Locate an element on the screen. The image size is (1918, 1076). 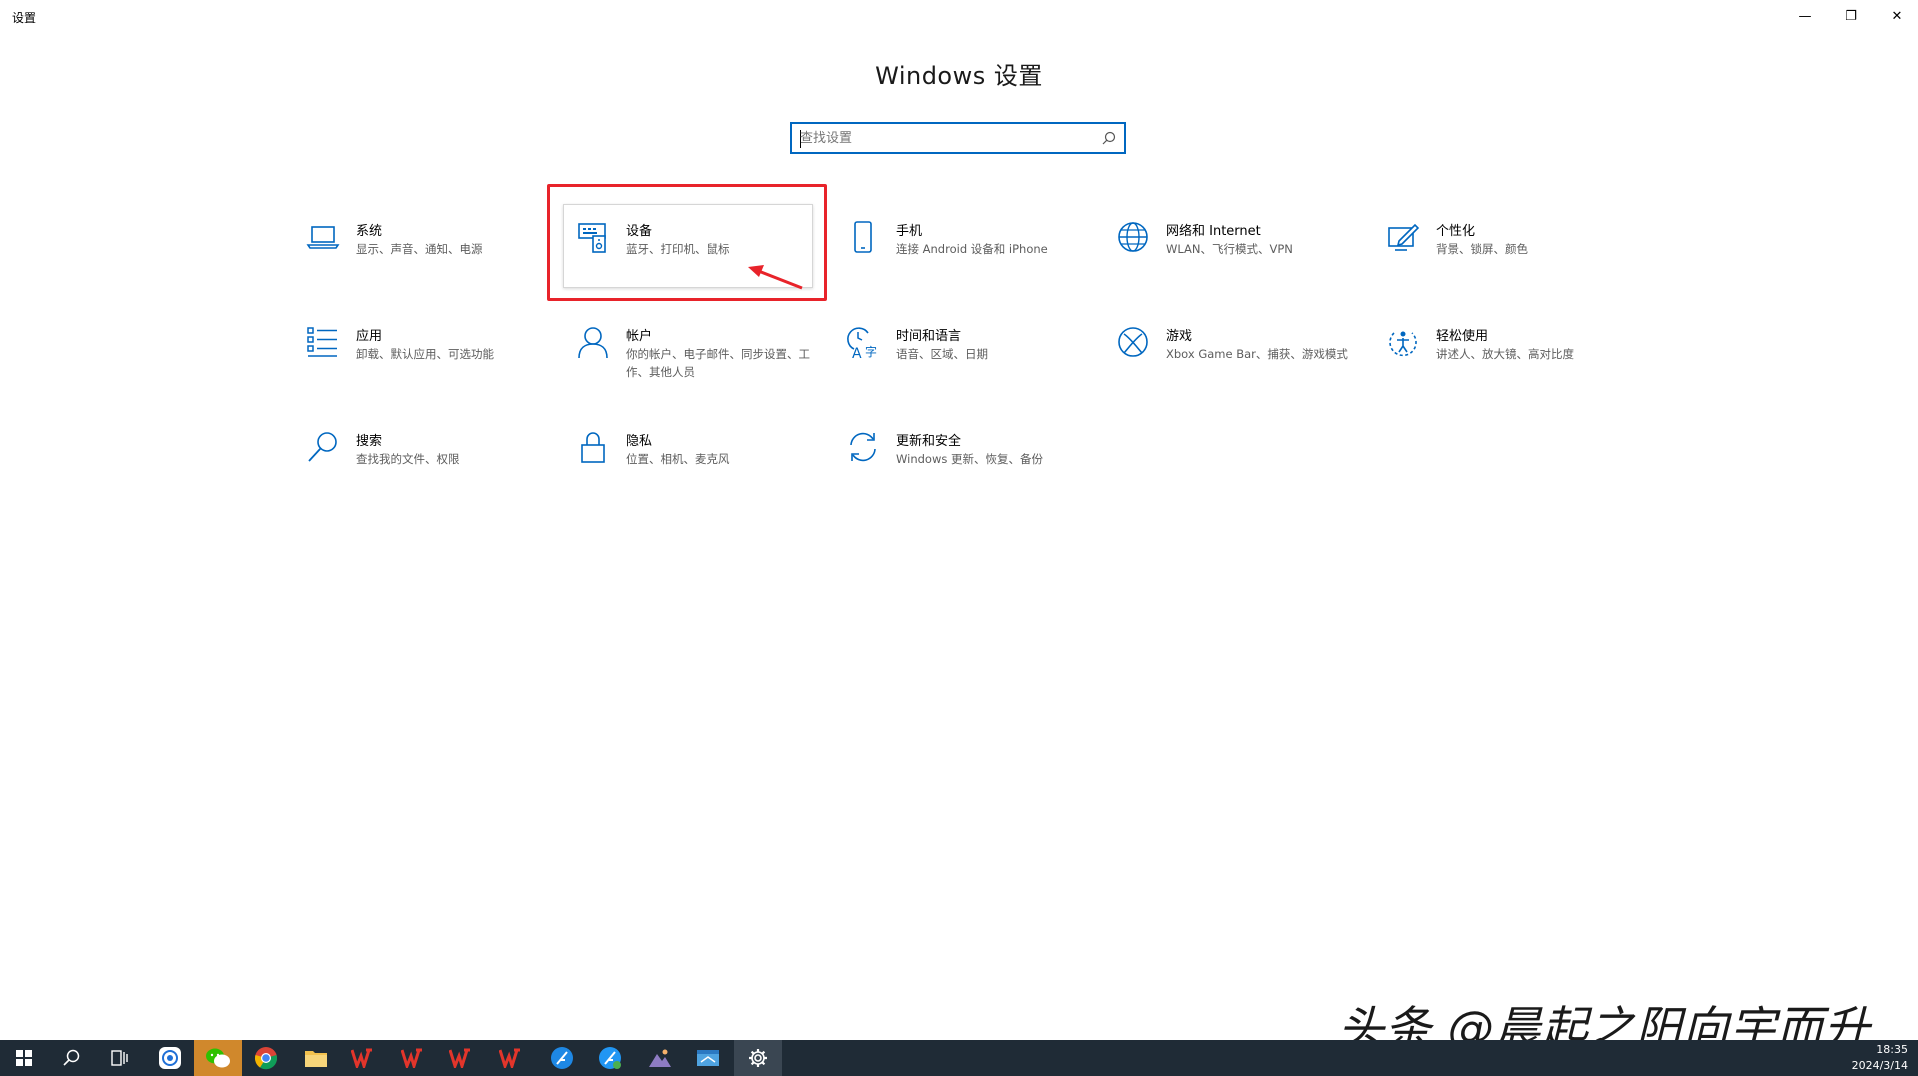
taskbar-app-window is located at coordinates (708, 1058).